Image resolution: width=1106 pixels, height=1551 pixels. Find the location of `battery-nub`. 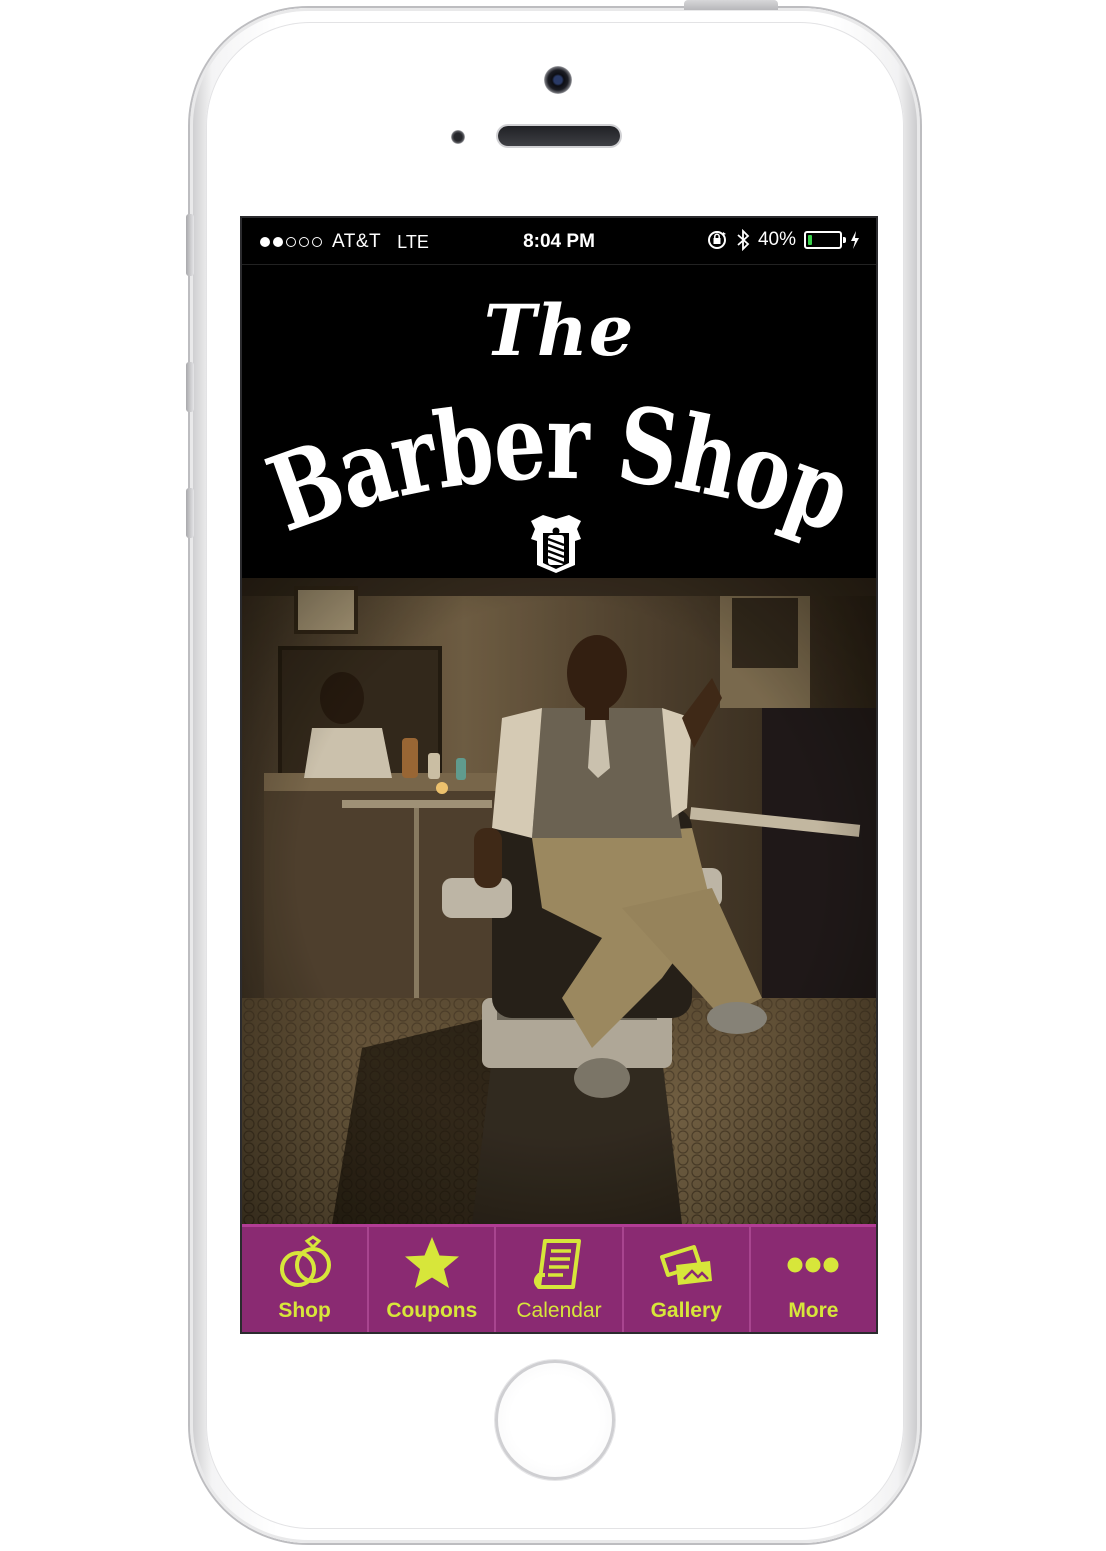

battery-nub is located at coordinates (844, 240).